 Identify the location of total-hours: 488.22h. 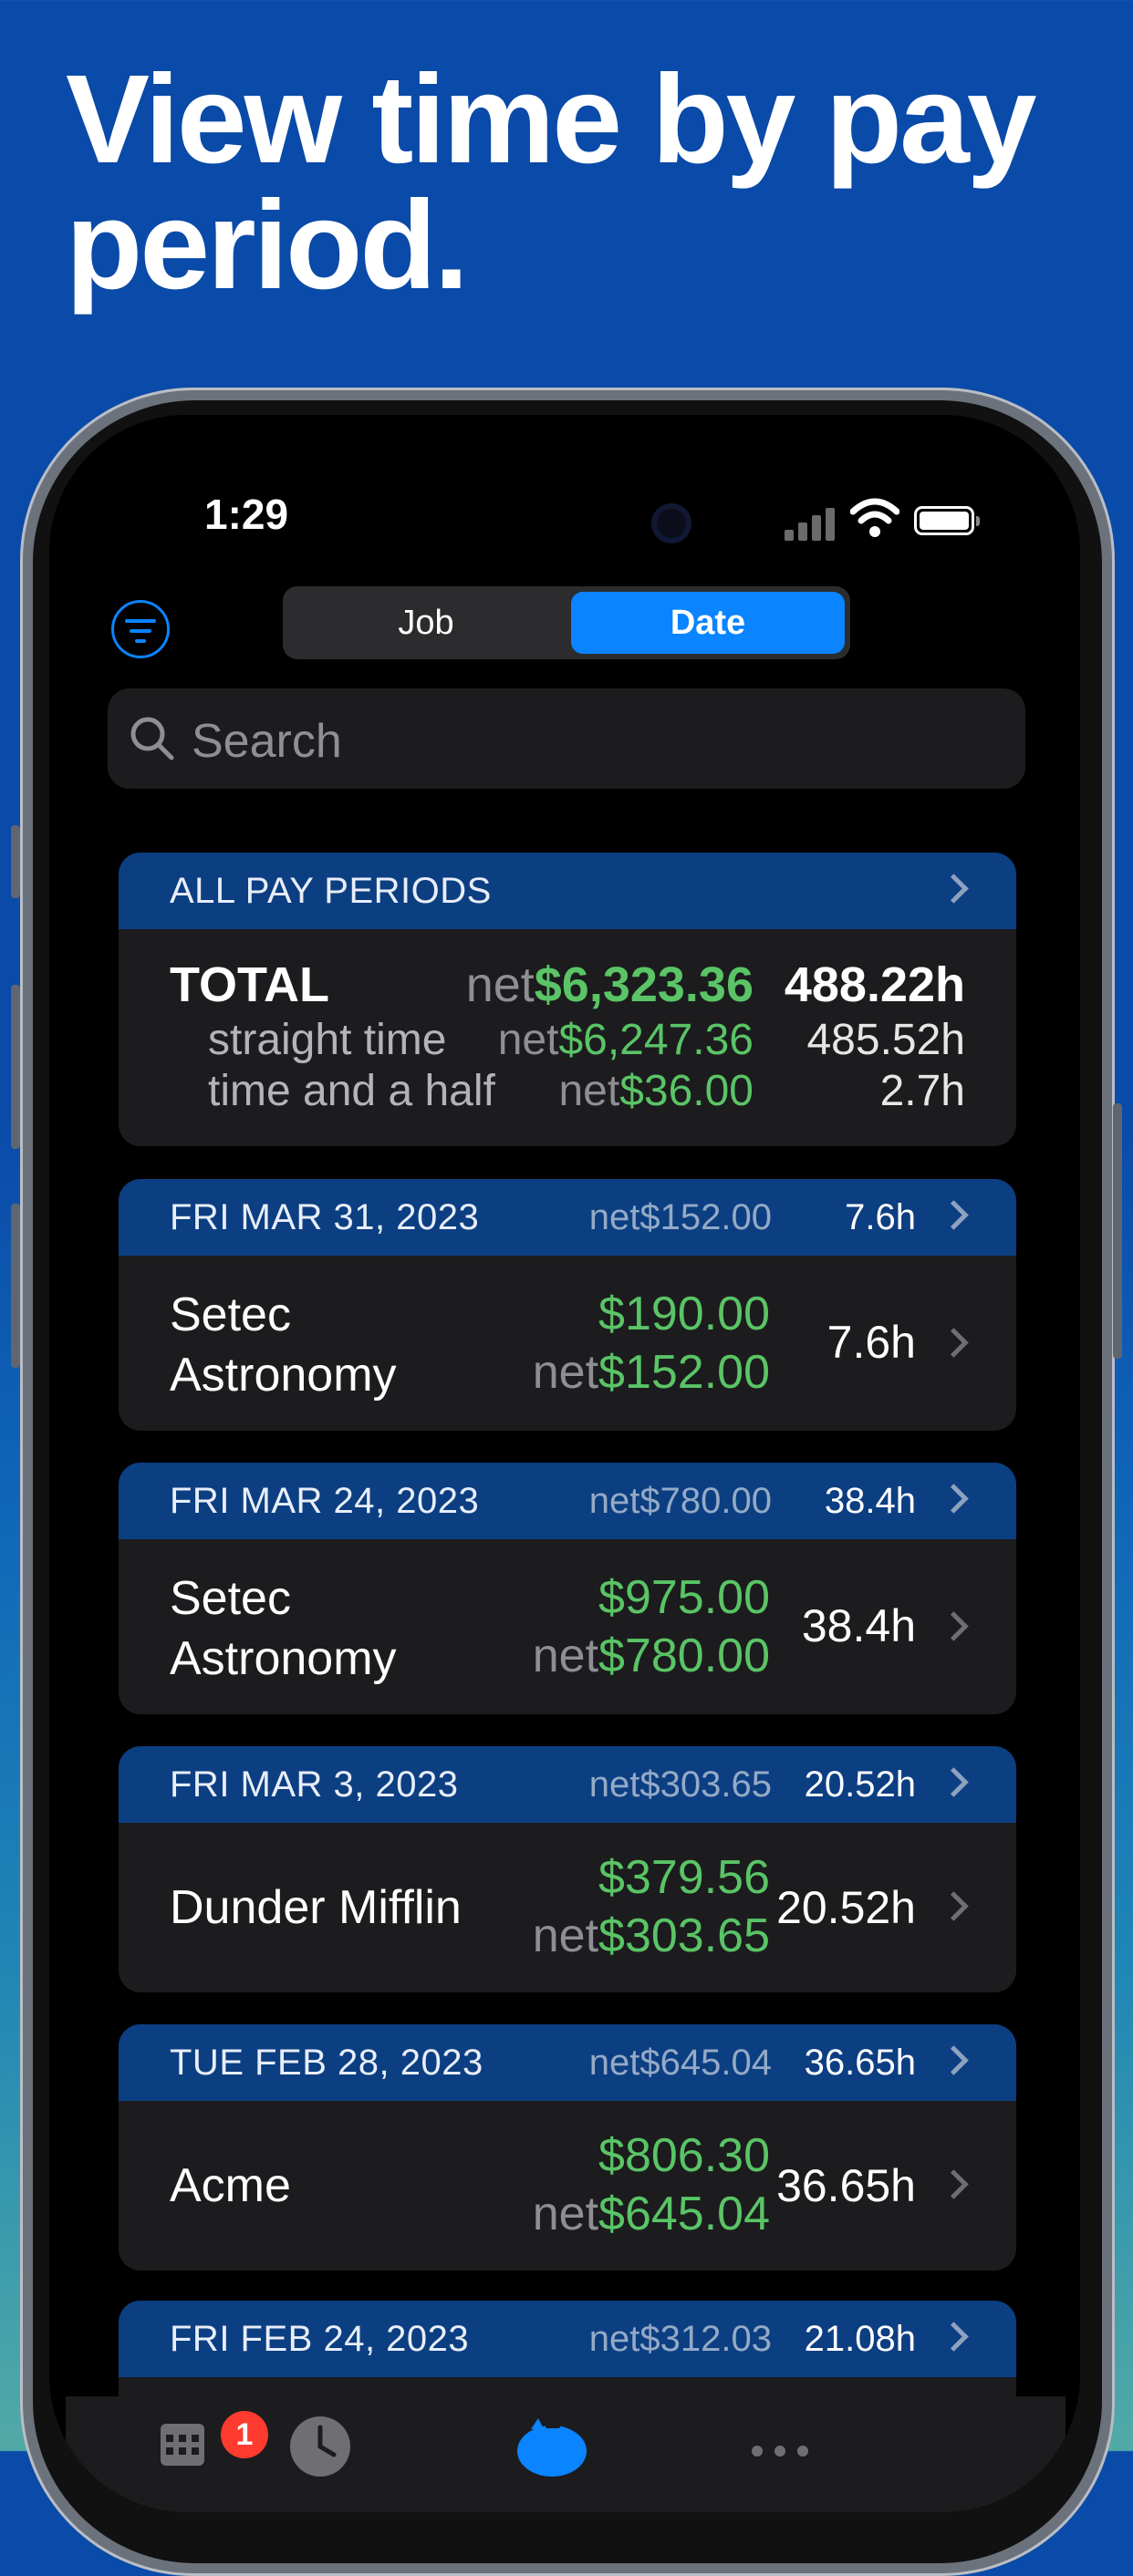
(875, 984).